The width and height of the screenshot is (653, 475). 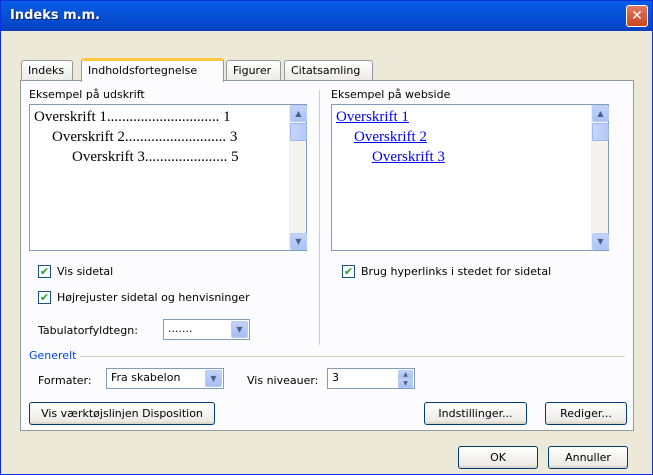 I want to click on tab-label: Citatsamling, so click(x=326, y=70).